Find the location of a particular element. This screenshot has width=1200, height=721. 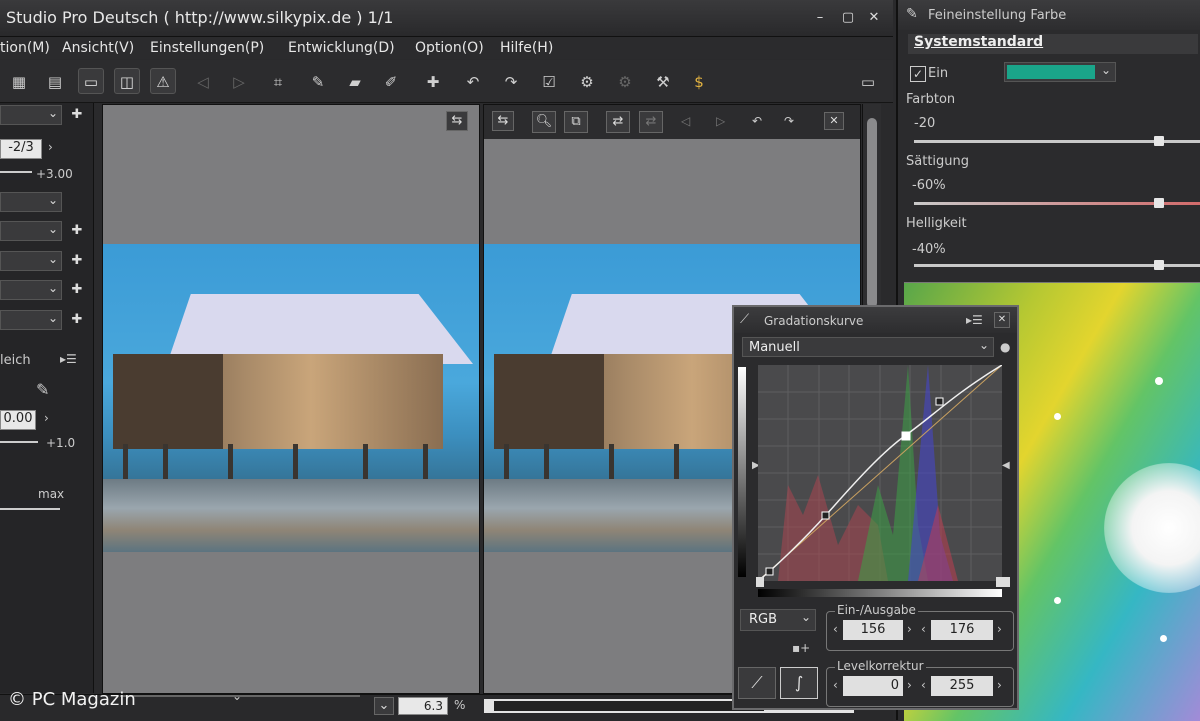

wb-dropdown: ⌄ is located at coordinates (31, 231).